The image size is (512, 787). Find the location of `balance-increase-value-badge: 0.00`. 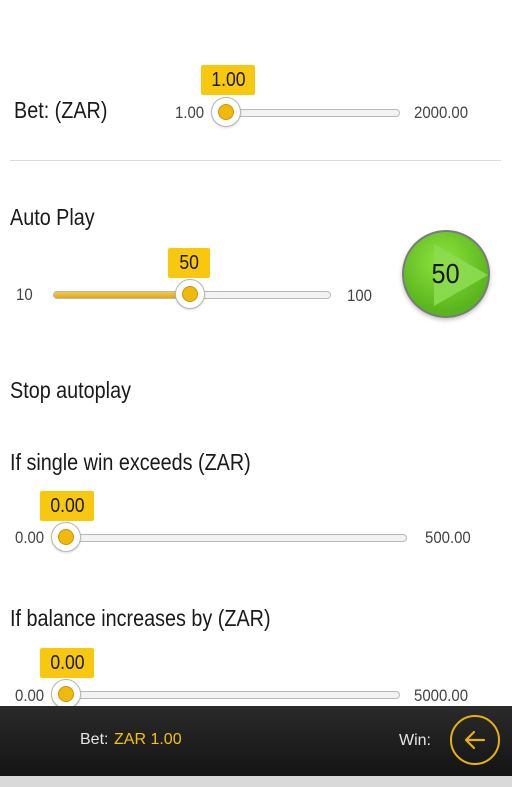

balance-increase-value-badge: 0.00 is located at coordinates (67, 663).